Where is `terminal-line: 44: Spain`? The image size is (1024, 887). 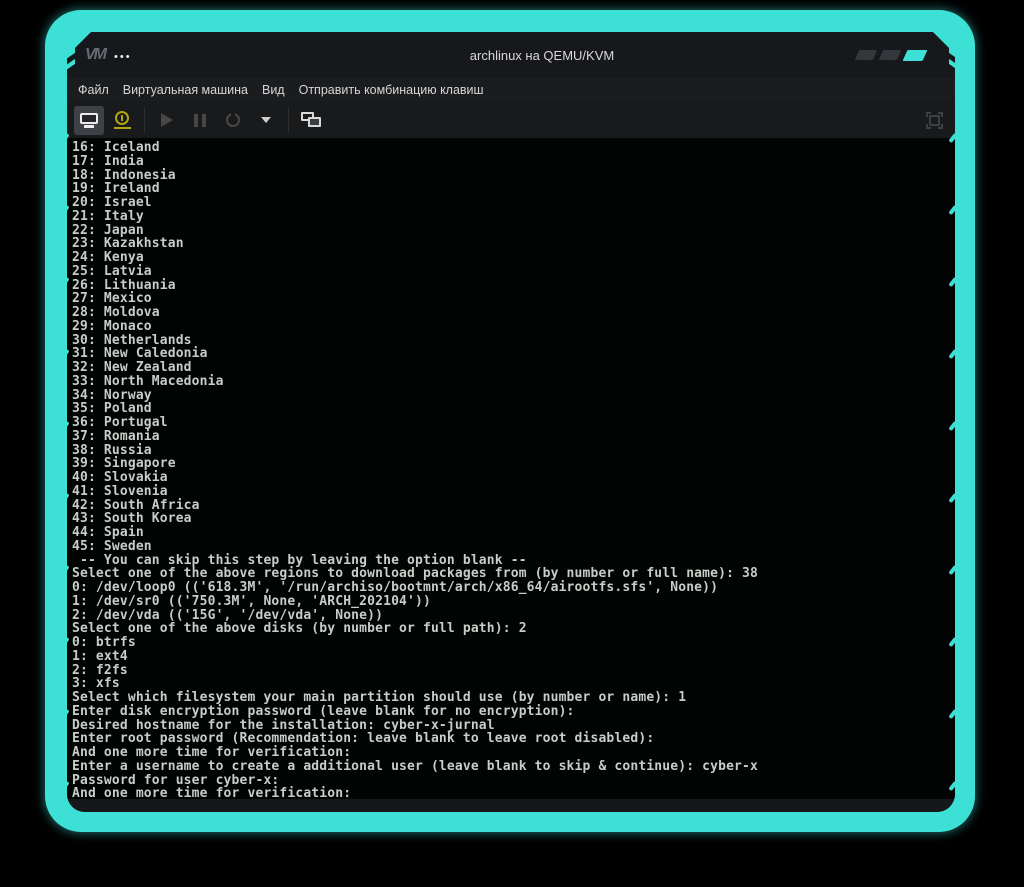
terminal-line: 44: Spain is located at coordinates (108, 532).